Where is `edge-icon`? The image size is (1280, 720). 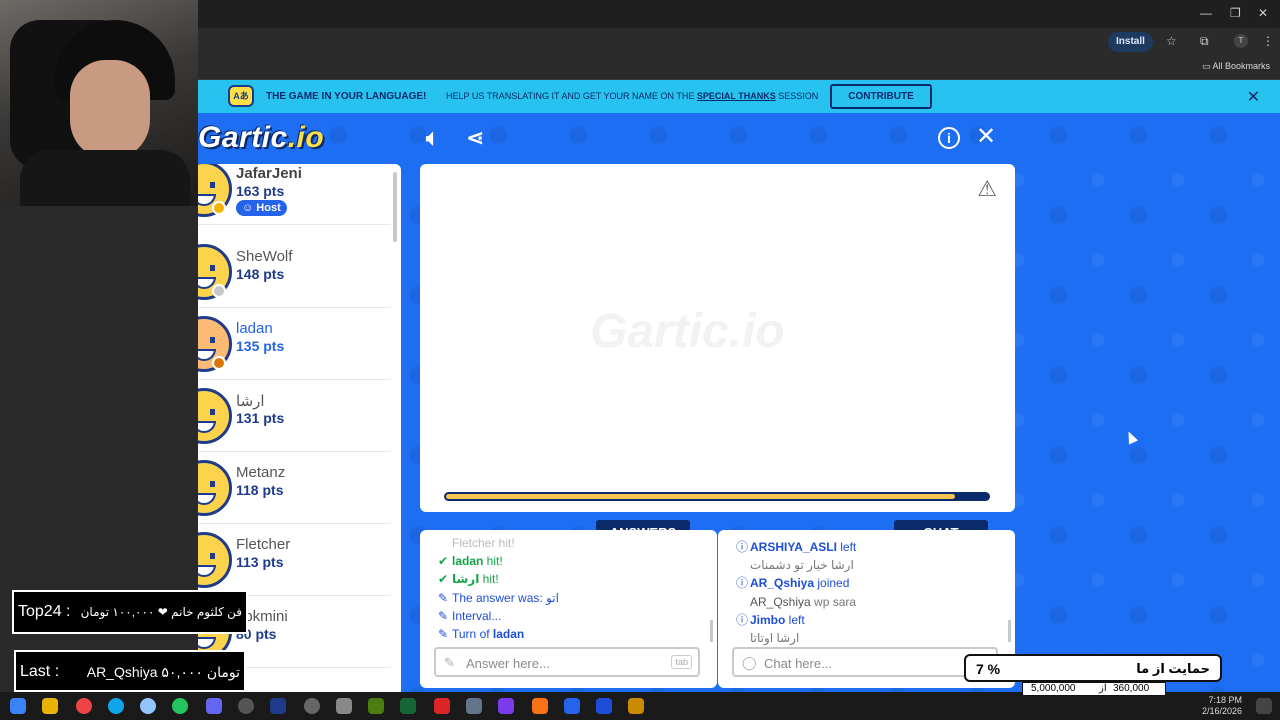 edge-icon is located at coordinates (116, 706).